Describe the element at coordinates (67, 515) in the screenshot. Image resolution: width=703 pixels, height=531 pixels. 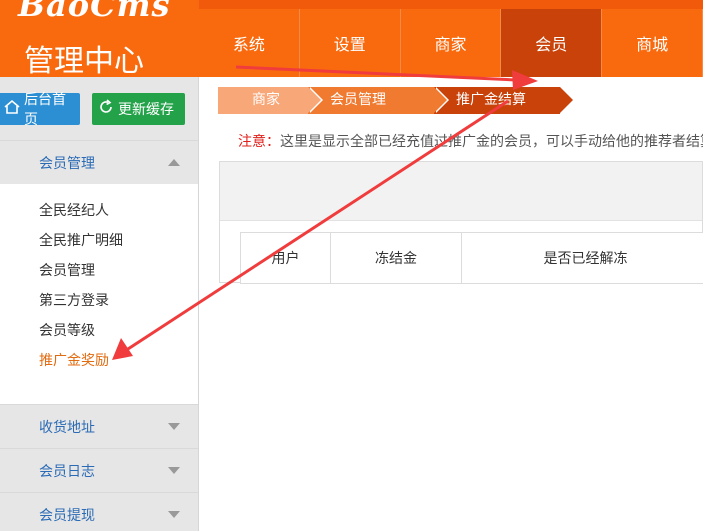
I see `section-label: 会员提现` at that location.